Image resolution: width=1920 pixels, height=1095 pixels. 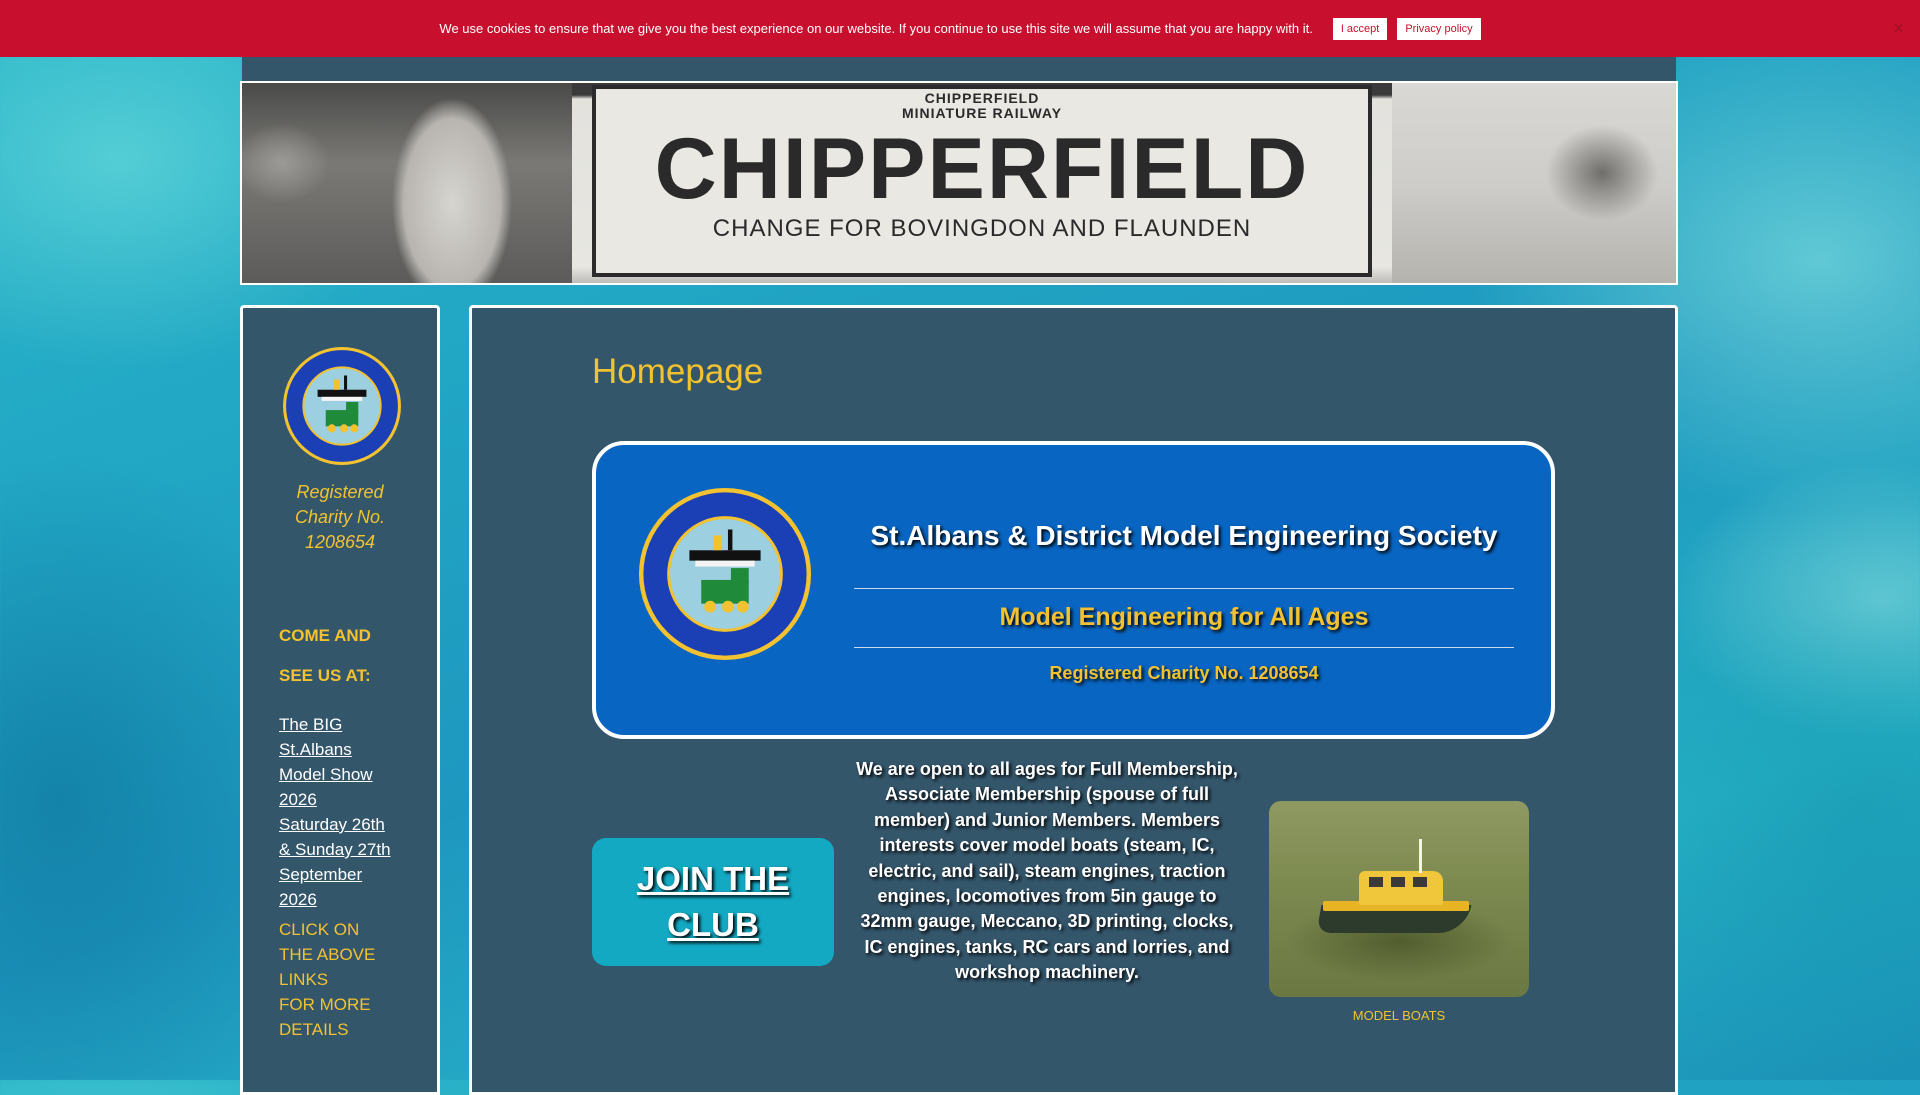 I want to click on charity-line: Registered, so click(x=340, y=492).